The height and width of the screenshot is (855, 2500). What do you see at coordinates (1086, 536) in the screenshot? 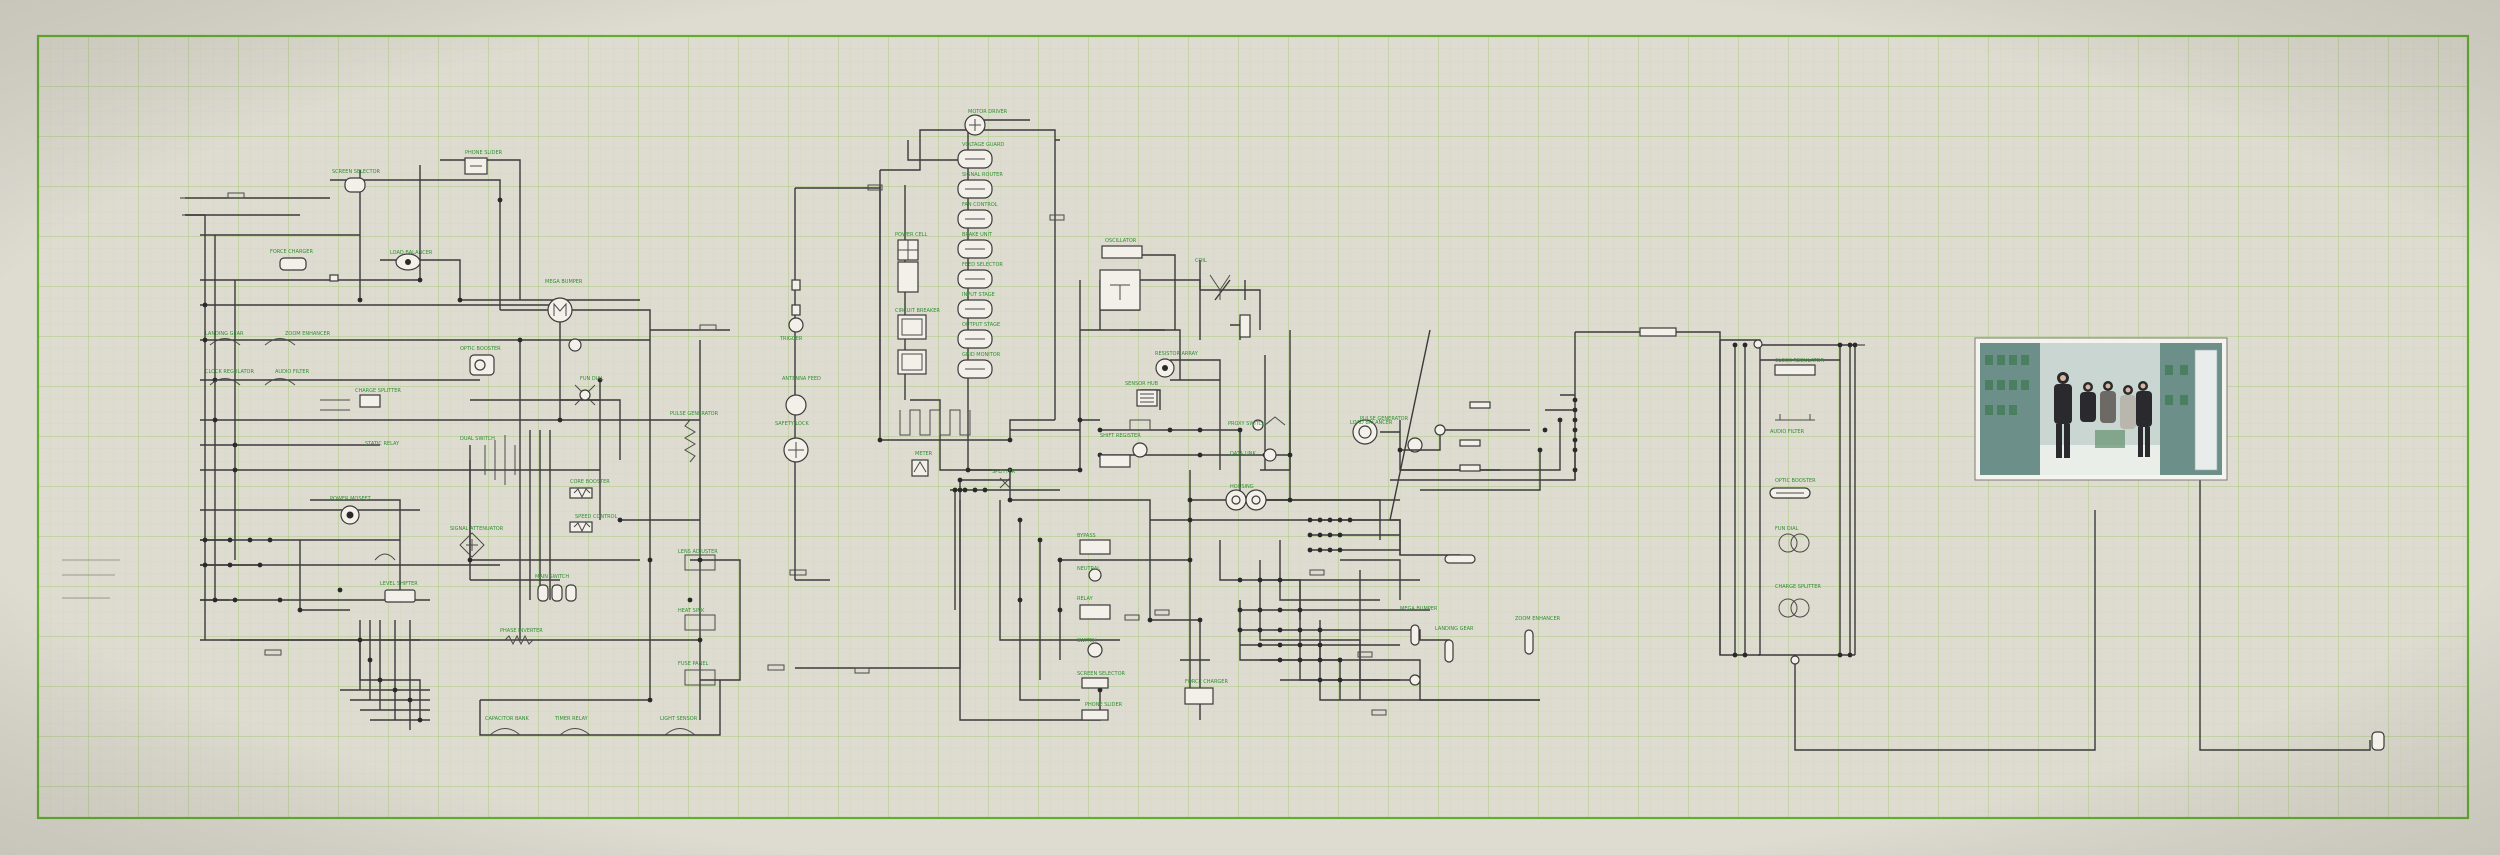
I see `component-label: BYPASS` at bounding box center [1086, 536].